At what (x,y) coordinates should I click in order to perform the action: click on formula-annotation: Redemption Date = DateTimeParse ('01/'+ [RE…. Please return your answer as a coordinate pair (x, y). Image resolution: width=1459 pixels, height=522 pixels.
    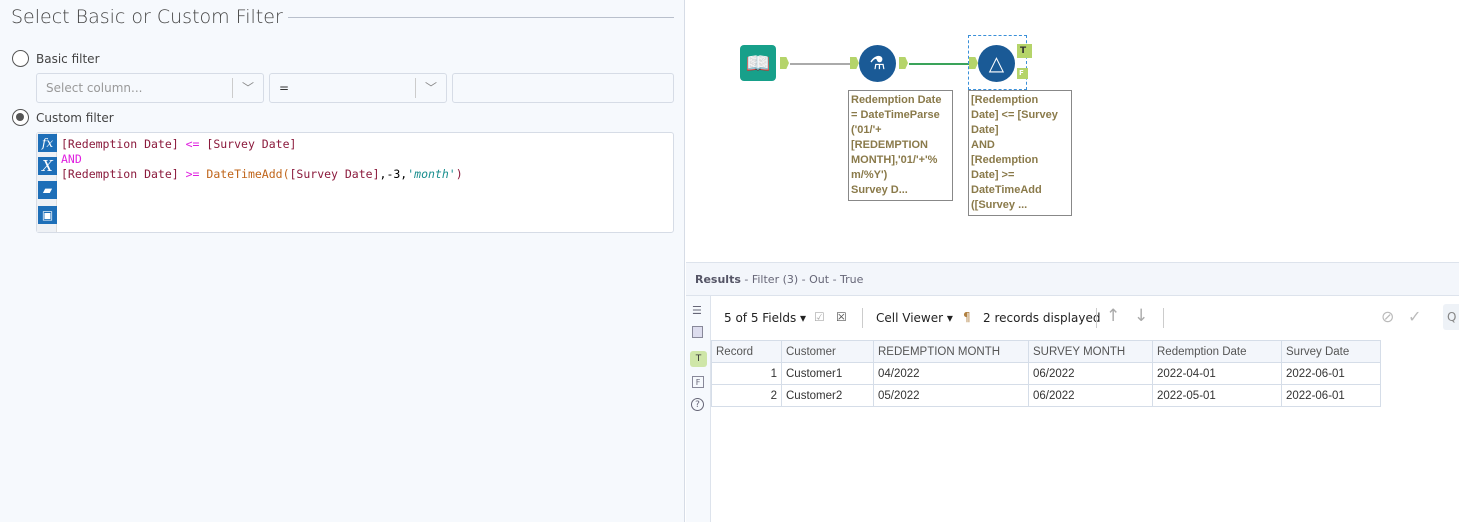
    Looking at the image, I should click on (900, 145).